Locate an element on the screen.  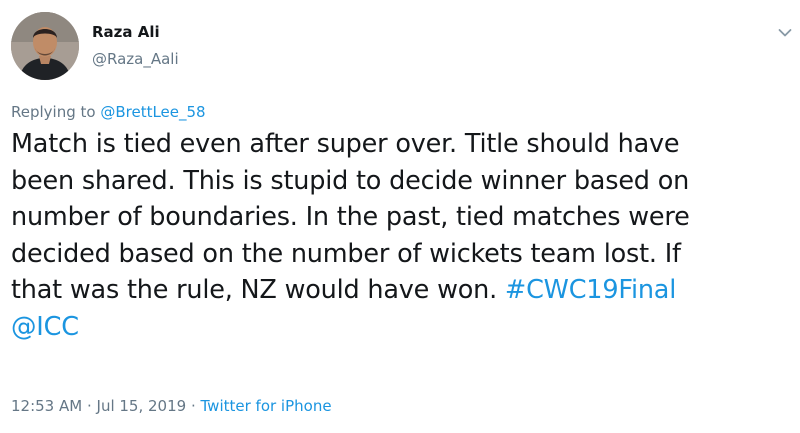
tweet-text-line-6: @ICC is located at coordinates (398, 327).